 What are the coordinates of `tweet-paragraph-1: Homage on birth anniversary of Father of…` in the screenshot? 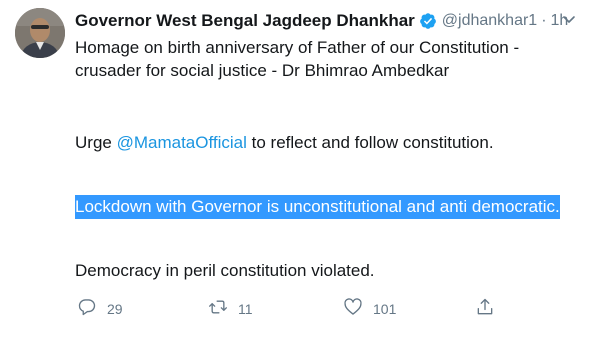 It's located at (297, 59).